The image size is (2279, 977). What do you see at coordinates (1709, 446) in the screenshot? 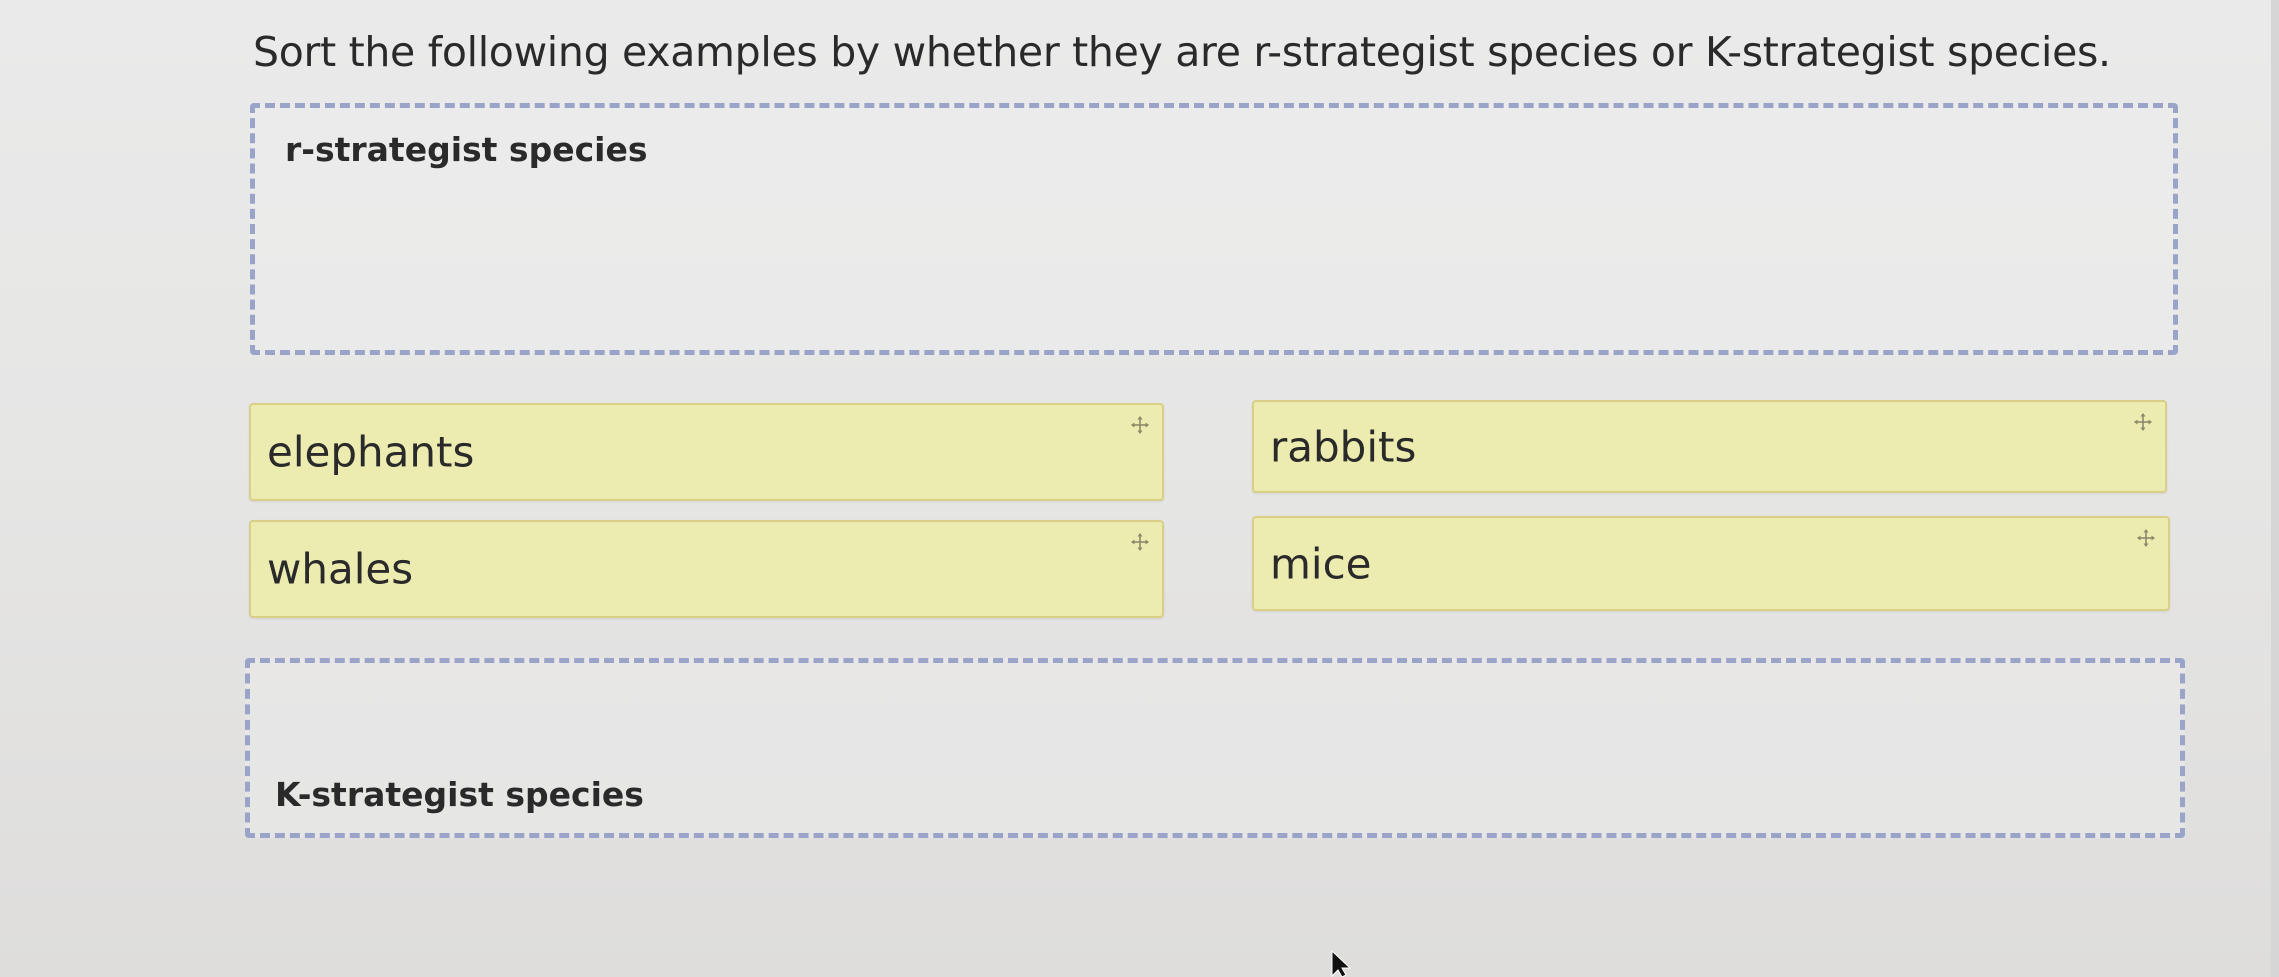
I see `draggable-item-rabbits: rabbits` at bounding box center [1709, 446].